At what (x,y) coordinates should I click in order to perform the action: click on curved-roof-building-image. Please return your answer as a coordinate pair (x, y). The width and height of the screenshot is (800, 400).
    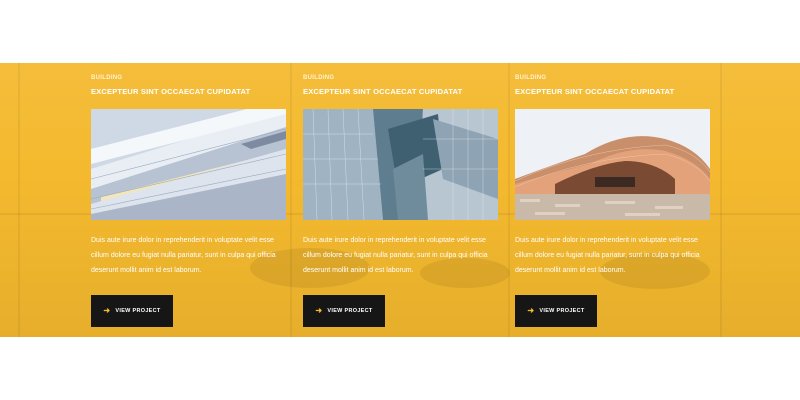
    Looking at the image, I should click on (612, 164).